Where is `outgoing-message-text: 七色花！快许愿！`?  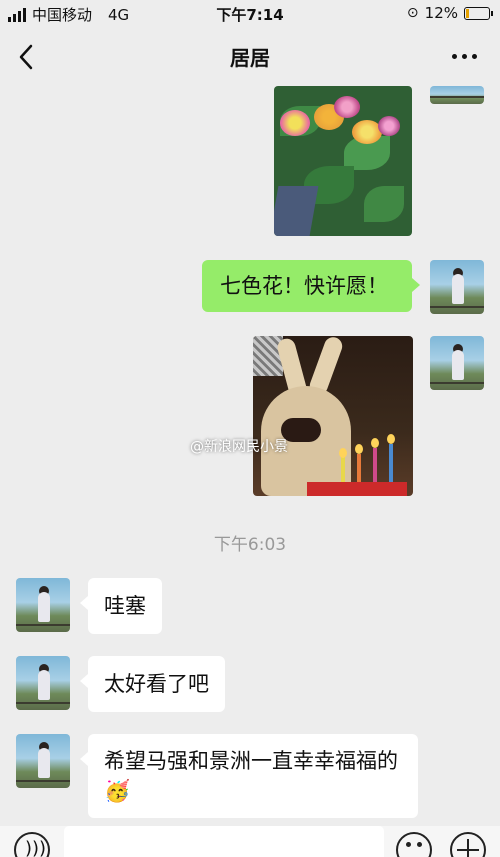 outgoing-message-text: 七色花！快许愿！ is located at coordinates (304, 286).